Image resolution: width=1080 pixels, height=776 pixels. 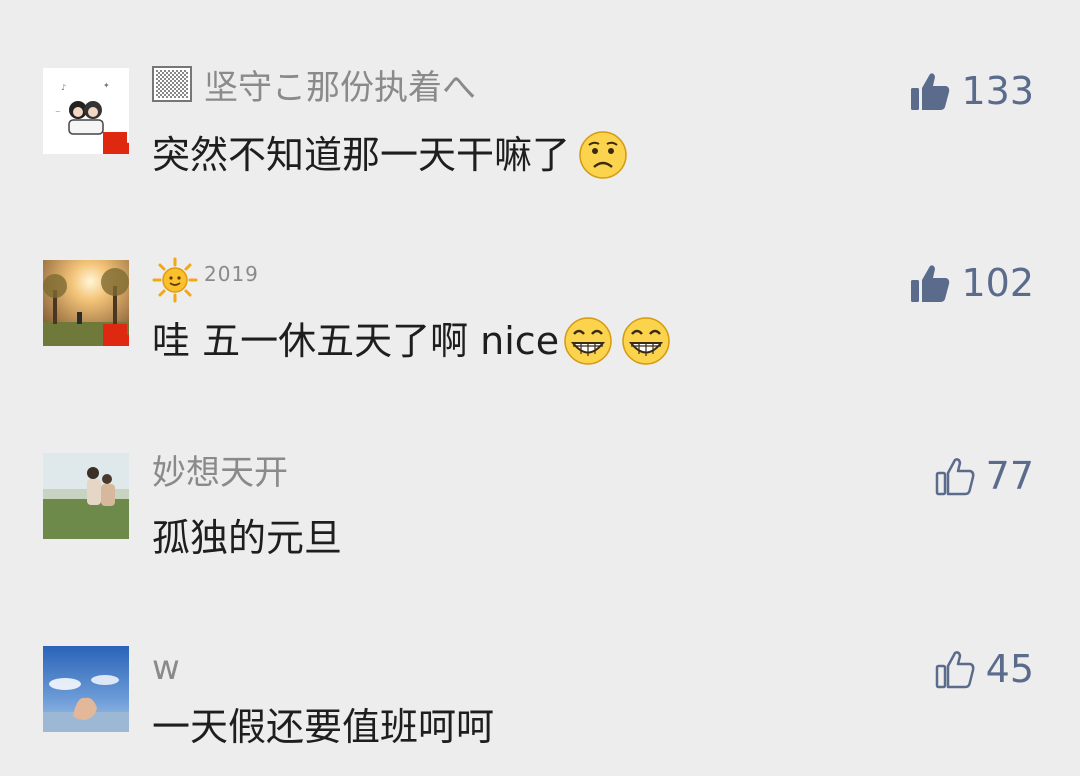 What do you see at coordinates (172, 88) in the screenshot?
I see `checker-badge-icon` at bounding box center [172, 88].